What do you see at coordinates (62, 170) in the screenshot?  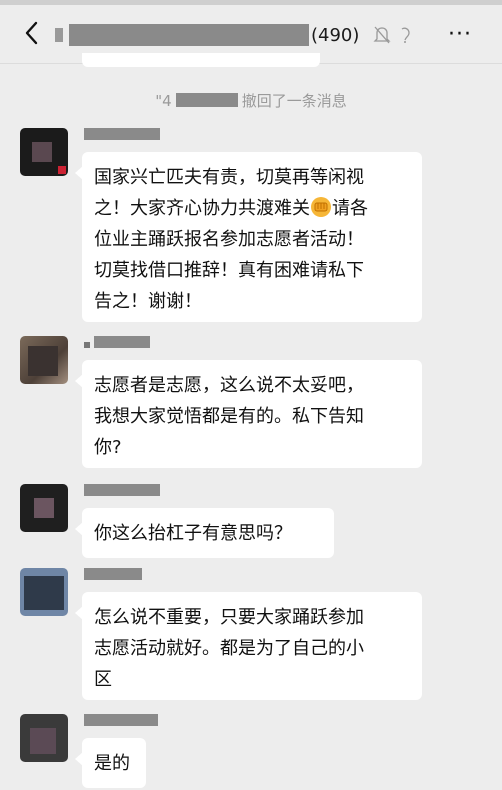 I see `avatar-detail` at bounding box center [62, 170].